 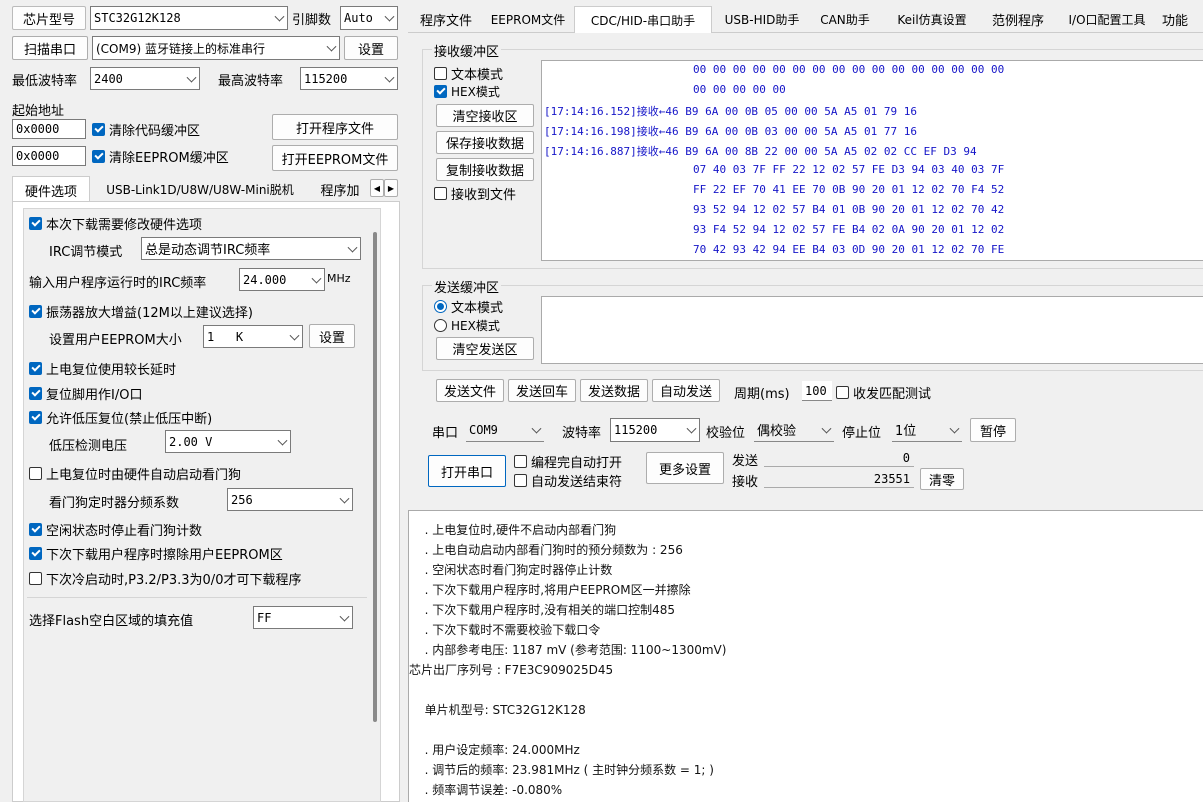 What do you see at coordinates (1018, 19) in the screenshot?
I see `tab-example-programs: 范例程序` at bounding box center [1018, 19].